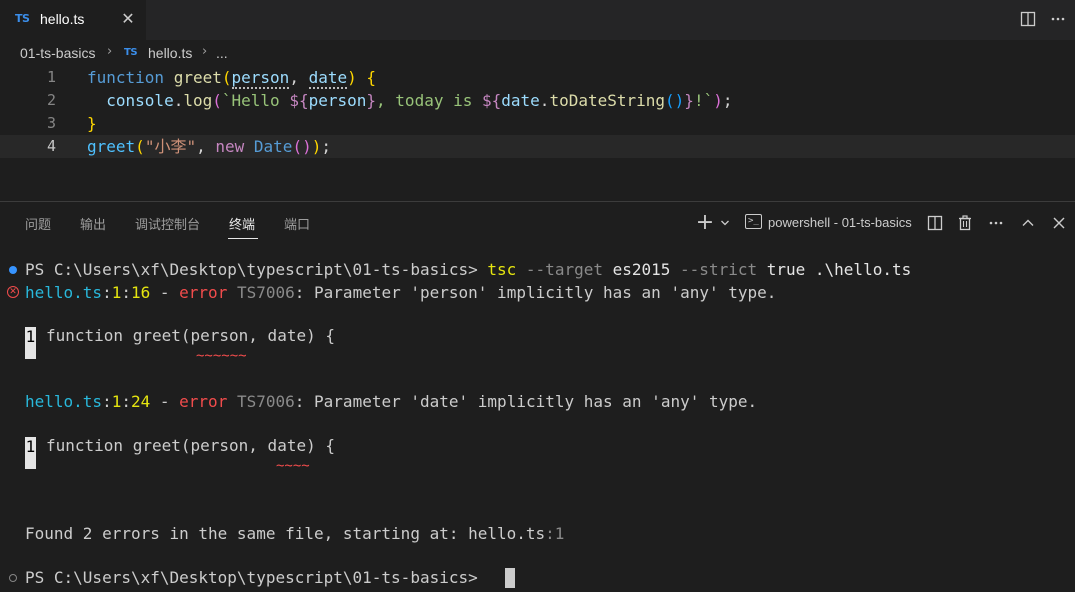  What do you see at coordinates (1028, 223) in the screenshot?
I see `maximize-panel-icon` at bounding box center [1028, 223].